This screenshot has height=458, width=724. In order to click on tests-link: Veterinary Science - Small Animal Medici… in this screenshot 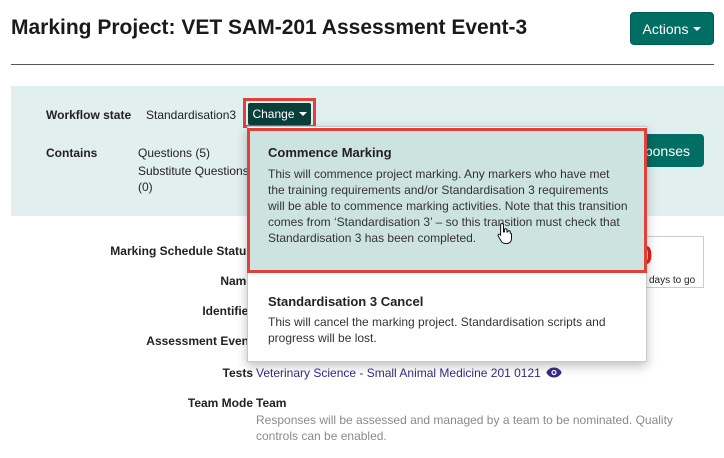, I will do `click(398, 373)`.